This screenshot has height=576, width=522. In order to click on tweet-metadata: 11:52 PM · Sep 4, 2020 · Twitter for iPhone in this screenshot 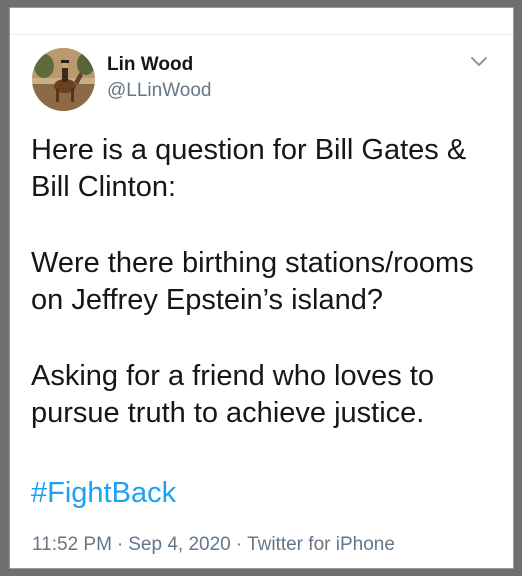, I will do `click(213, 545)`.